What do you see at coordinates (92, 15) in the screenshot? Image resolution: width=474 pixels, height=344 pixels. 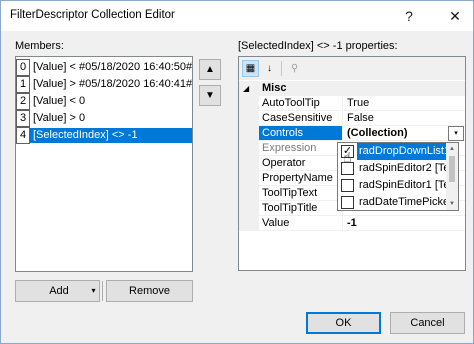 I see `window-title: FilterDescriptor Collection Editor` at bounding box center [92, 15].